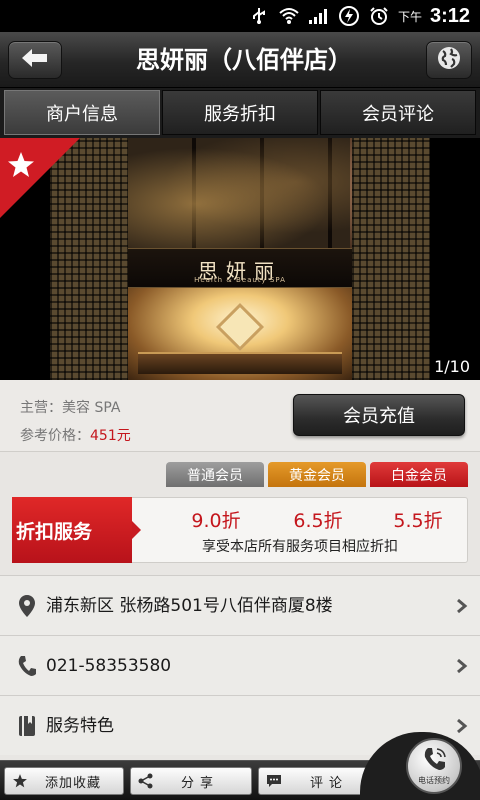  I want to click on call-reservation-button: 电话预约, so click(434, 766).